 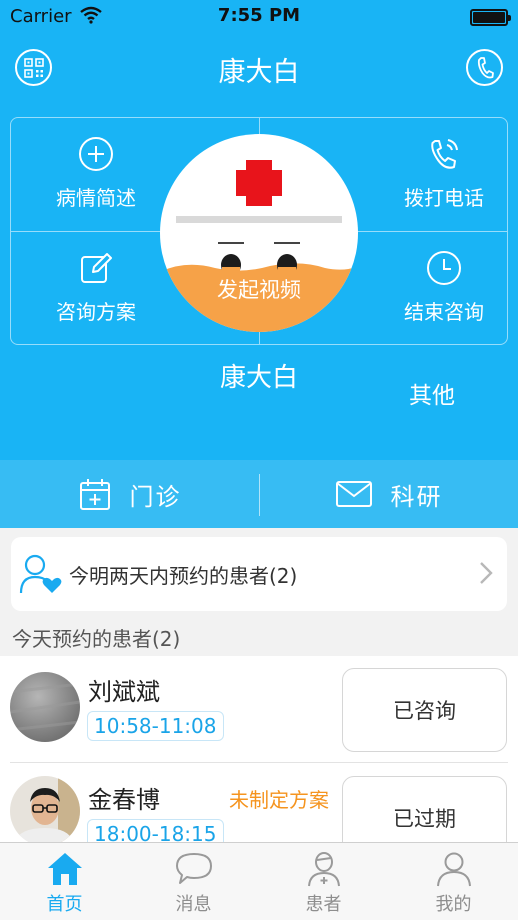 I want to click on upcoming-patients-banner: 今明两天内预约的患者(2), so click(x=259, y=574).